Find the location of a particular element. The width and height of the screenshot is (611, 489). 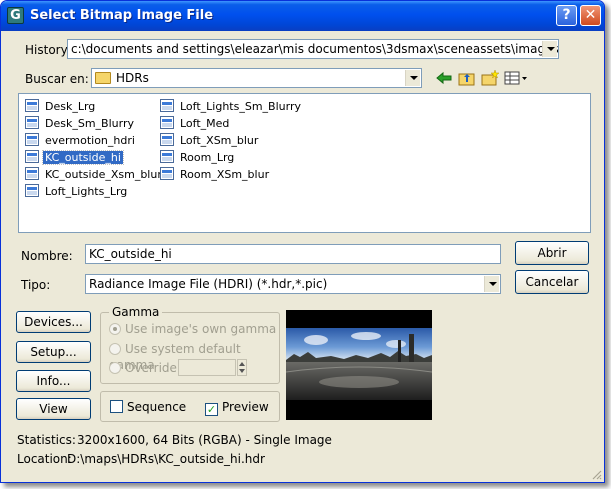

file-name: evermotion_hdri is located at coordinates (90, 140).